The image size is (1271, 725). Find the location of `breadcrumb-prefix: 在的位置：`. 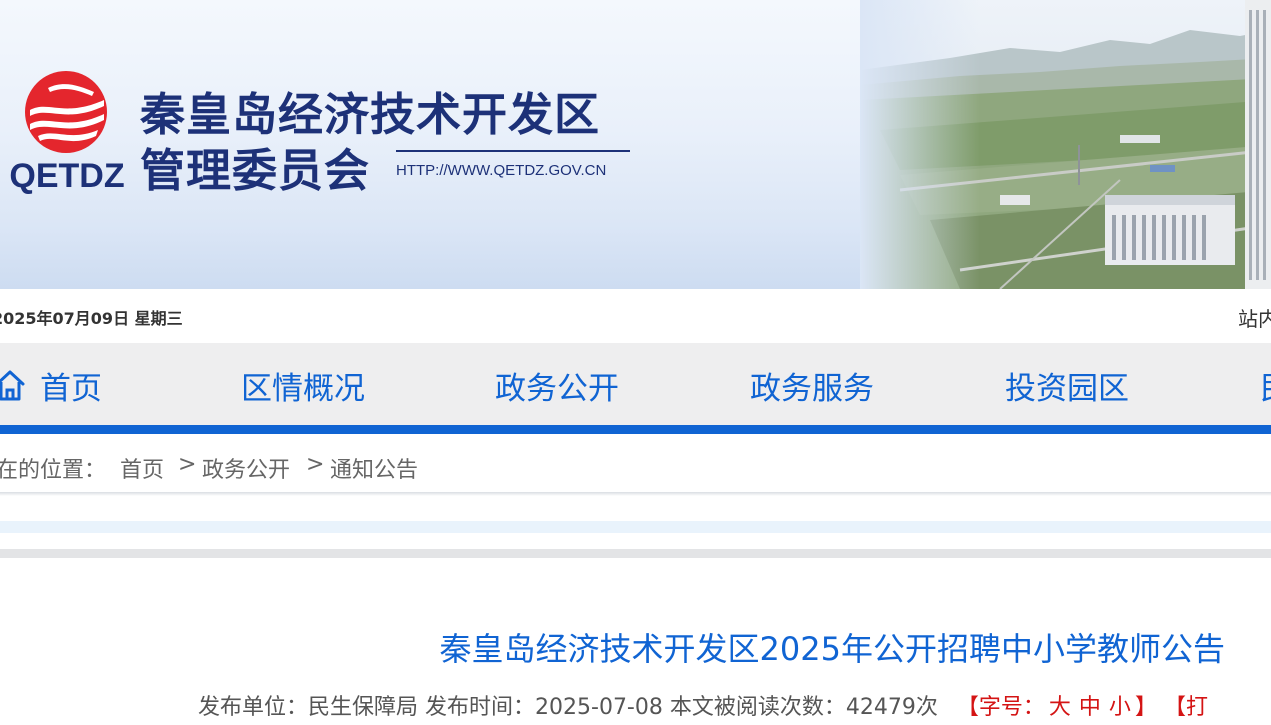

breadcrumb-prefix: 在的位置： is located at coordinates (53, 470).